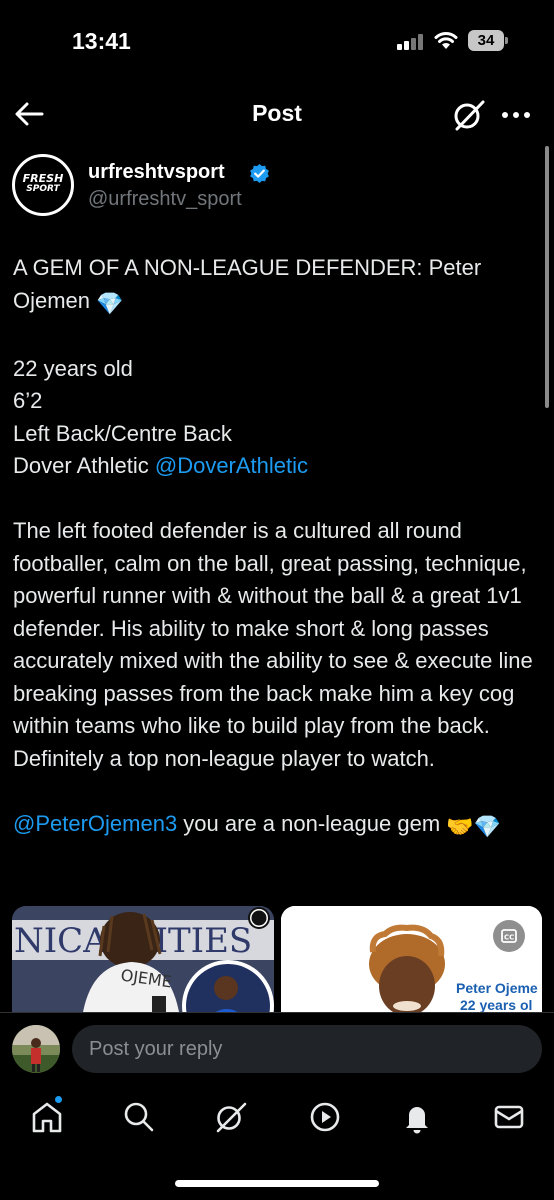 This screenshot has height=1200, width=554. Describe the element at coordinates (156, 172) in the screenshot. I see `author-display-name: urfreshtvsport` at that location.